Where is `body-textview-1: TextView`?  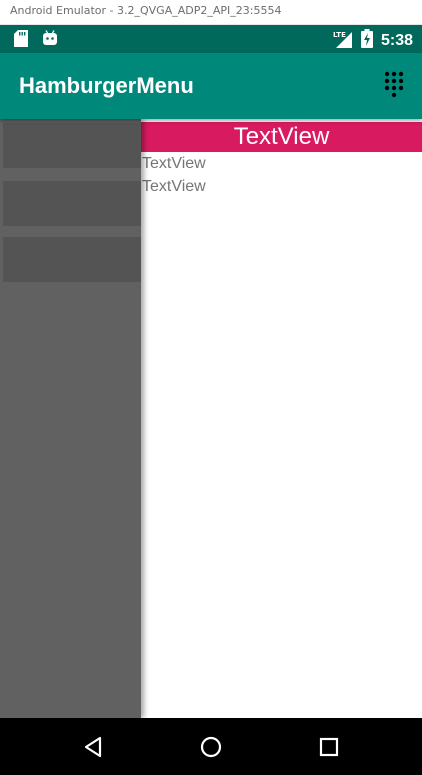 body-textview-1: TextView is located at coordinates (174, 163).